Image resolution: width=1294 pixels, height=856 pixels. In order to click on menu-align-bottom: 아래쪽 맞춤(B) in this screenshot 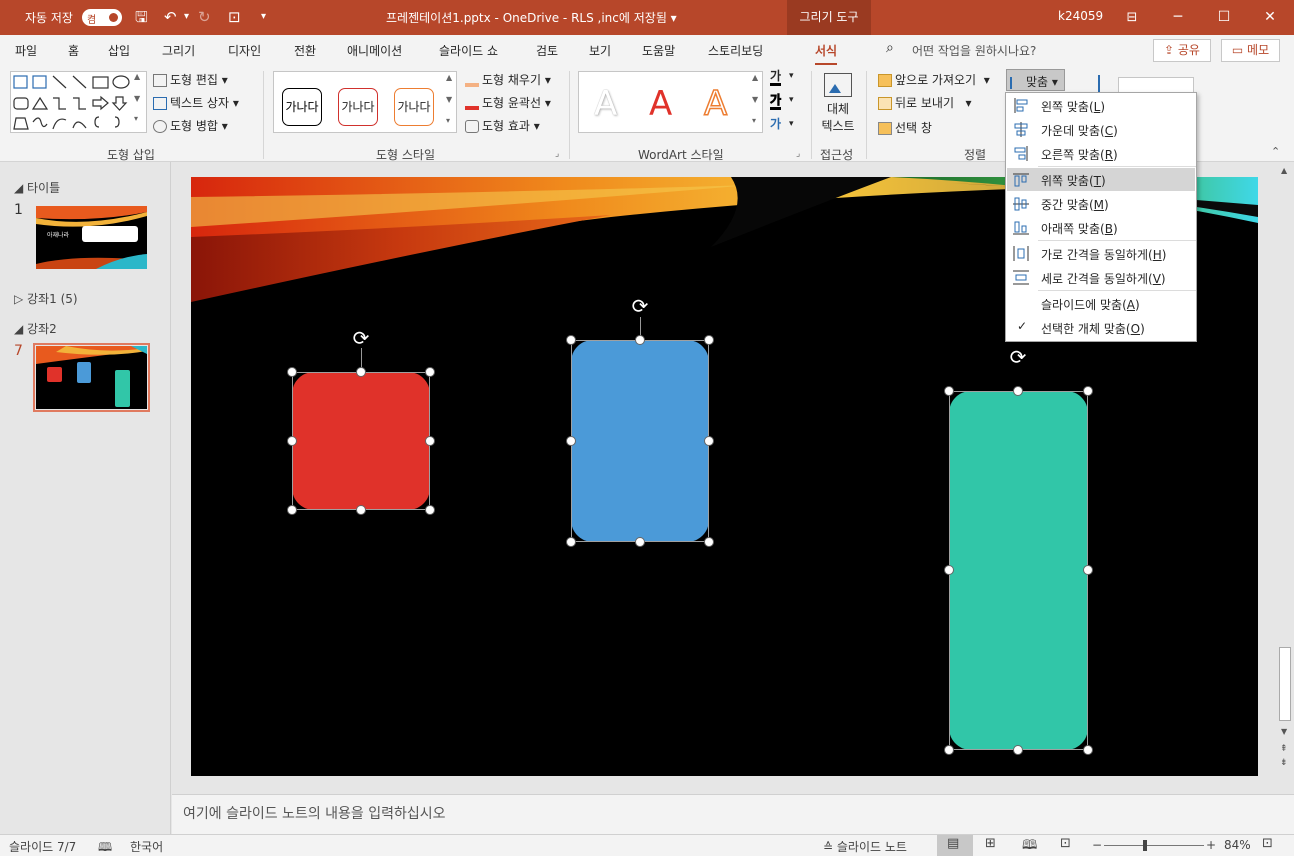, I will do `click(1101, 227)`.